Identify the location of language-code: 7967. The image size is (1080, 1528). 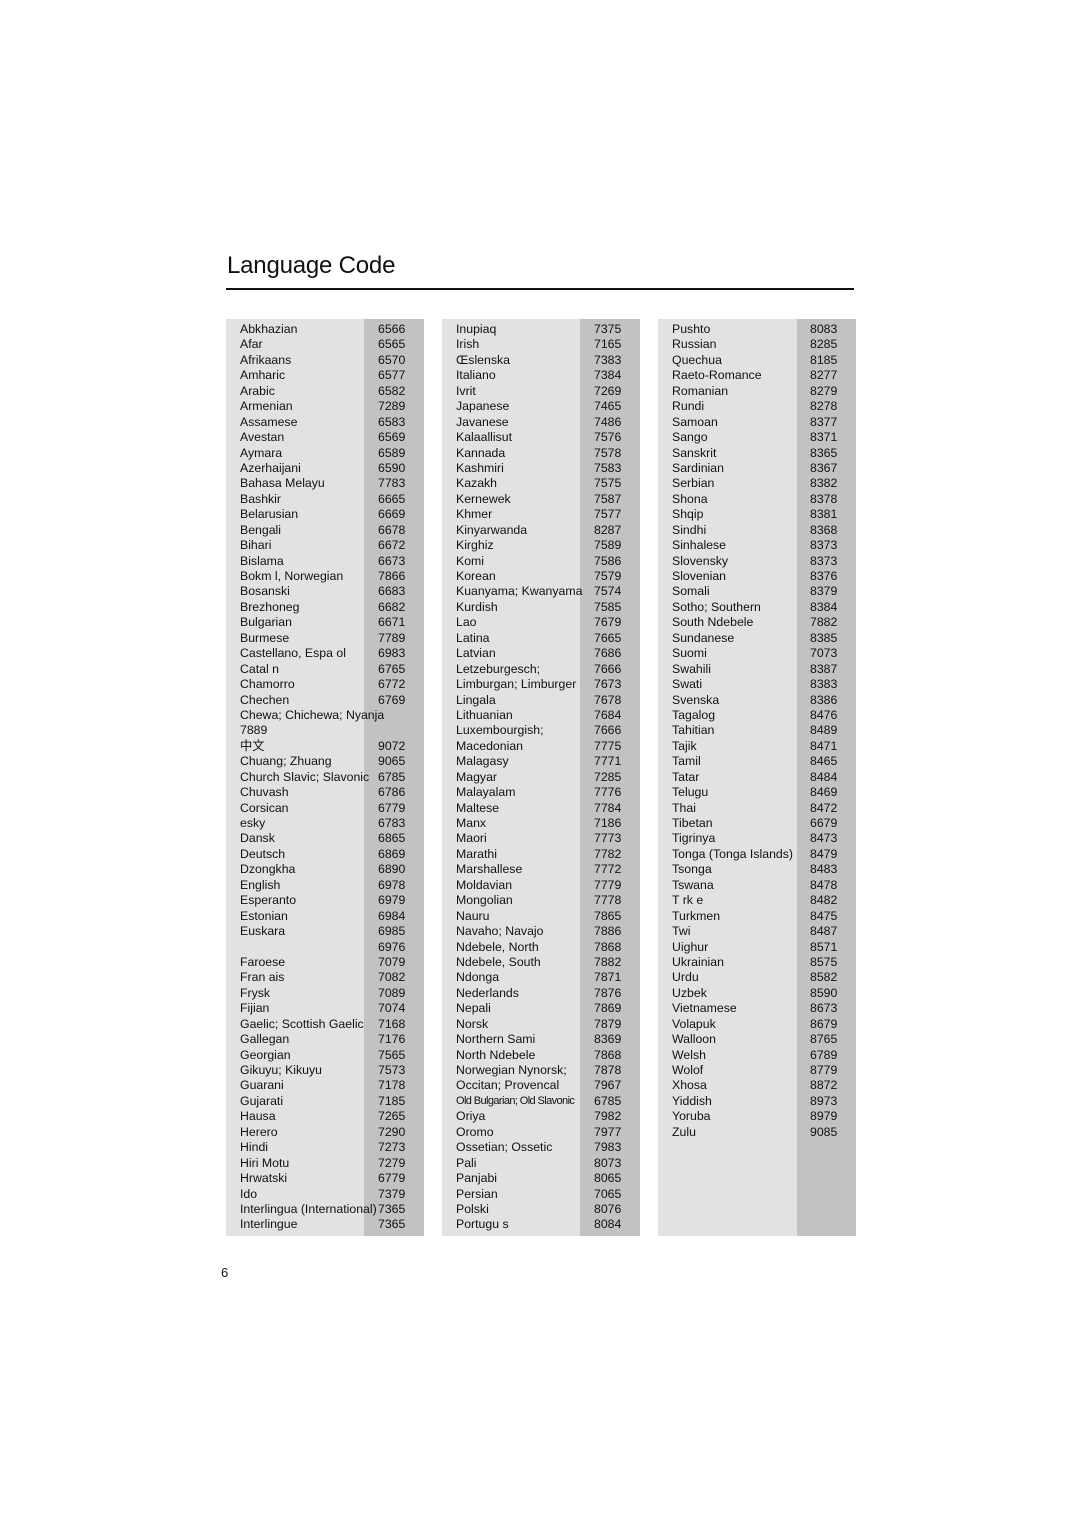
(608, 1085).